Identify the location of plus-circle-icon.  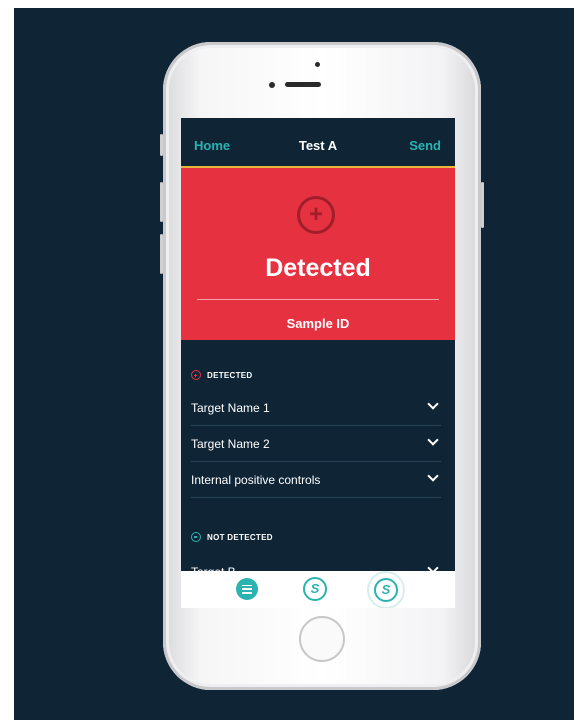
(196, 375).